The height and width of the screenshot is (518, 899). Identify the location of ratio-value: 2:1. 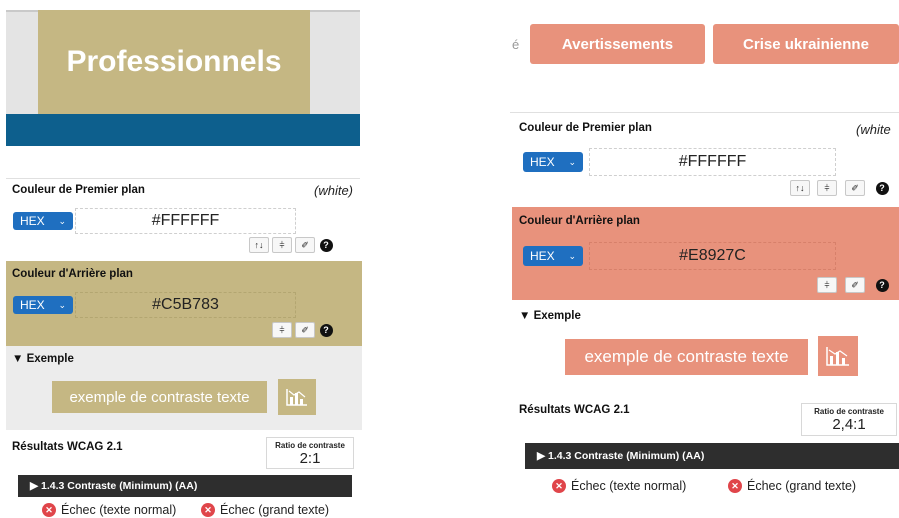
(310, 458).